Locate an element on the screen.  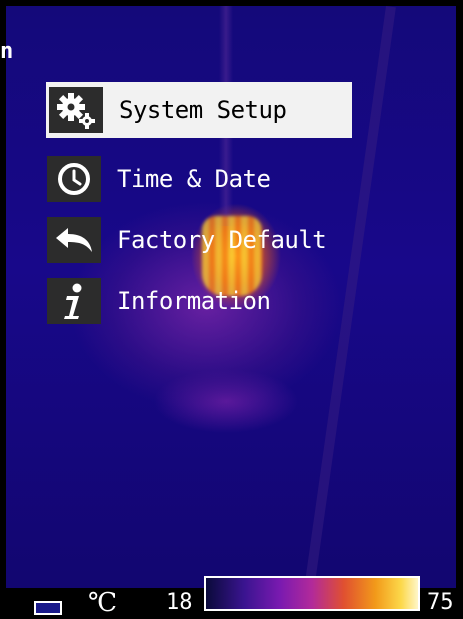
color-palette-bar is located at coordinates (312, 593).